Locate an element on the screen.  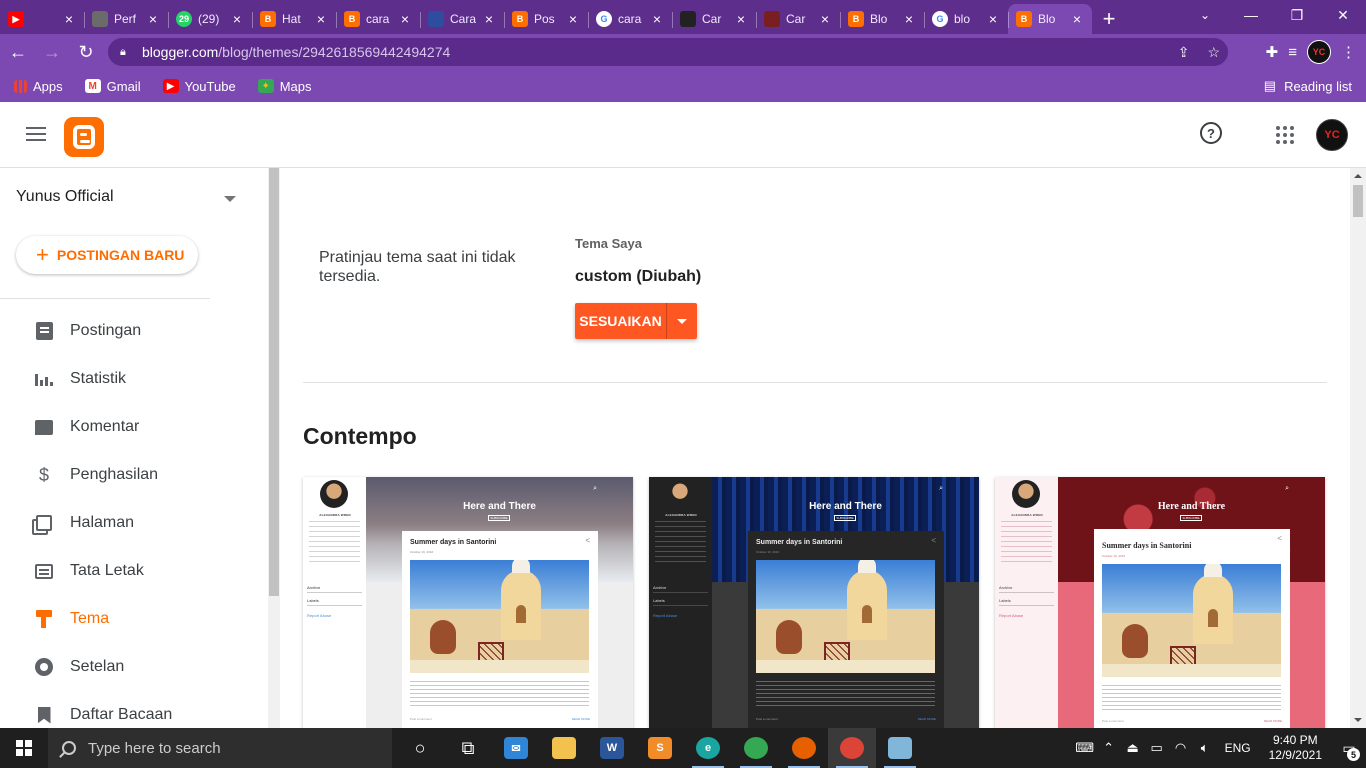
volume-icon: 🔈︎ is located at coordinates (1205, 748).